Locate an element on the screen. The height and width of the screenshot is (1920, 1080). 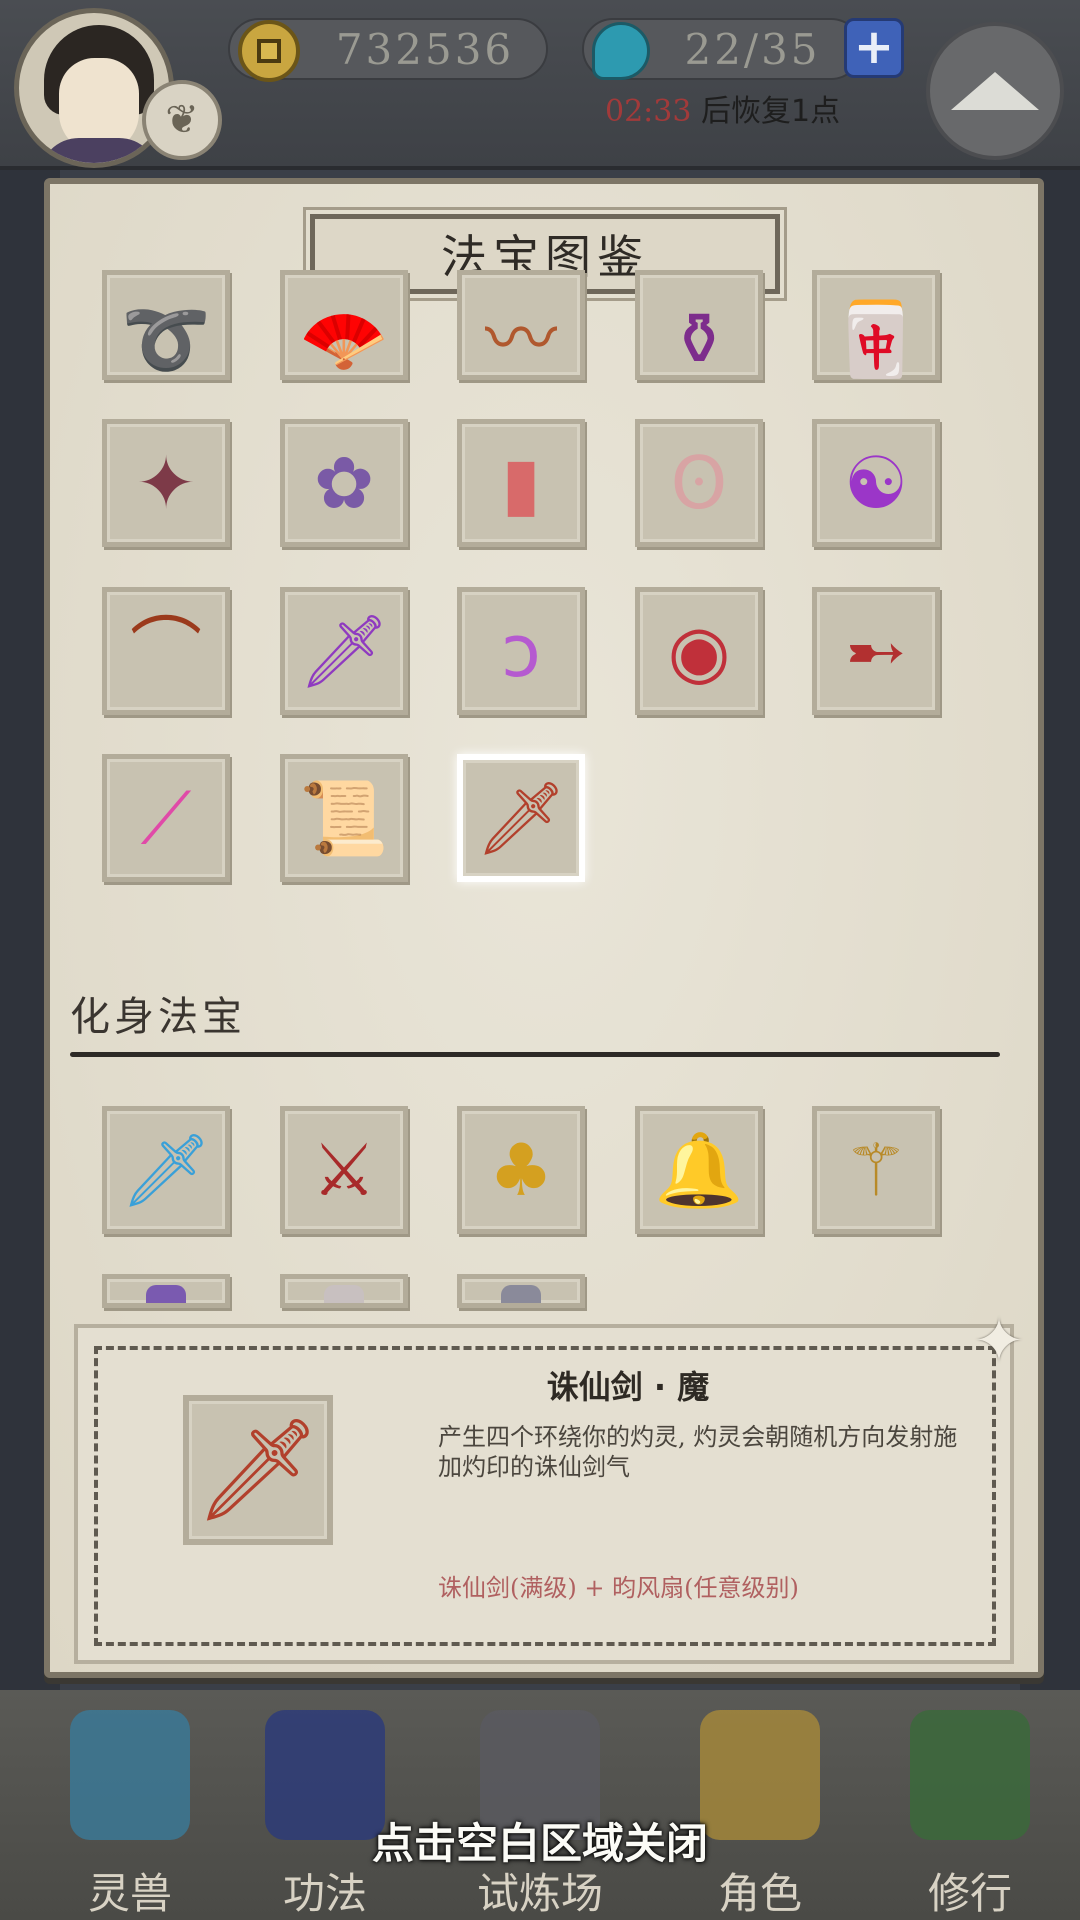
treasure-slot: ▮ is located at coordinates (521, 483).